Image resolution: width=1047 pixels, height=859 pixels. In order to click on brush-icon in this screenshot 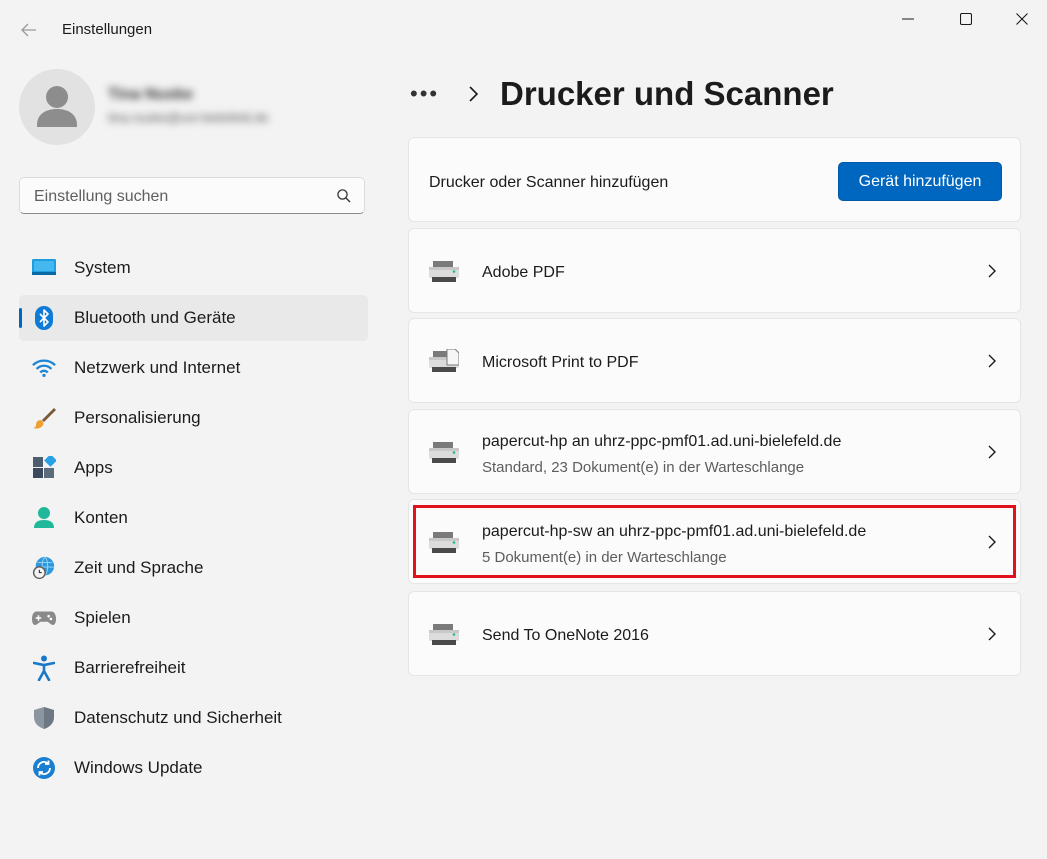, I will do `click(44, 418)`.